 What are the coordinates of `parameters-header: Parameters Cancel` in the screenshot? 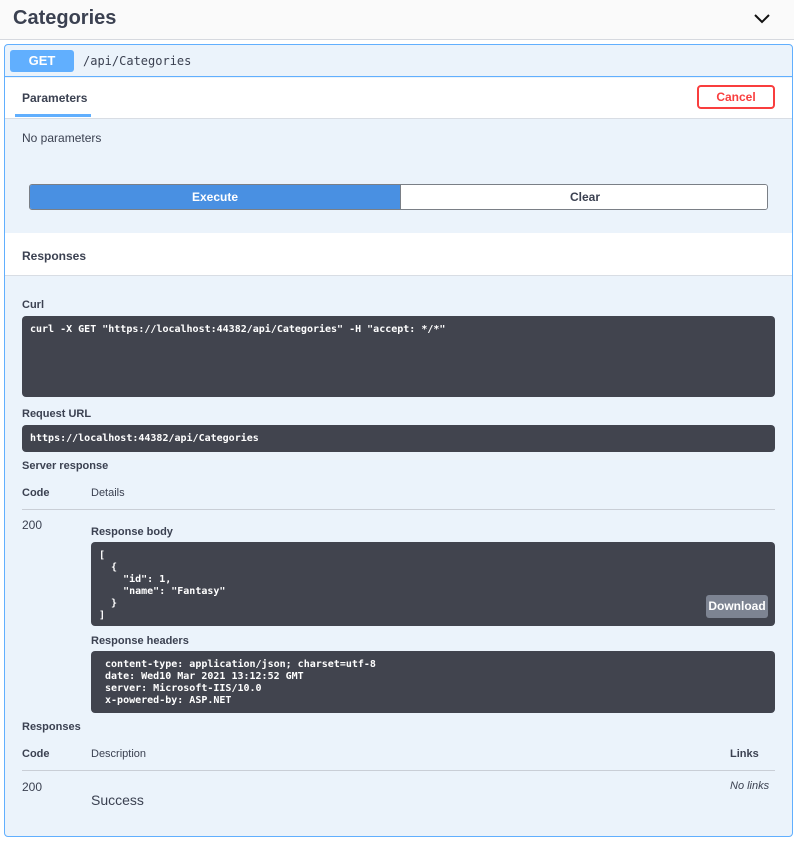 It's located at (398, 98).